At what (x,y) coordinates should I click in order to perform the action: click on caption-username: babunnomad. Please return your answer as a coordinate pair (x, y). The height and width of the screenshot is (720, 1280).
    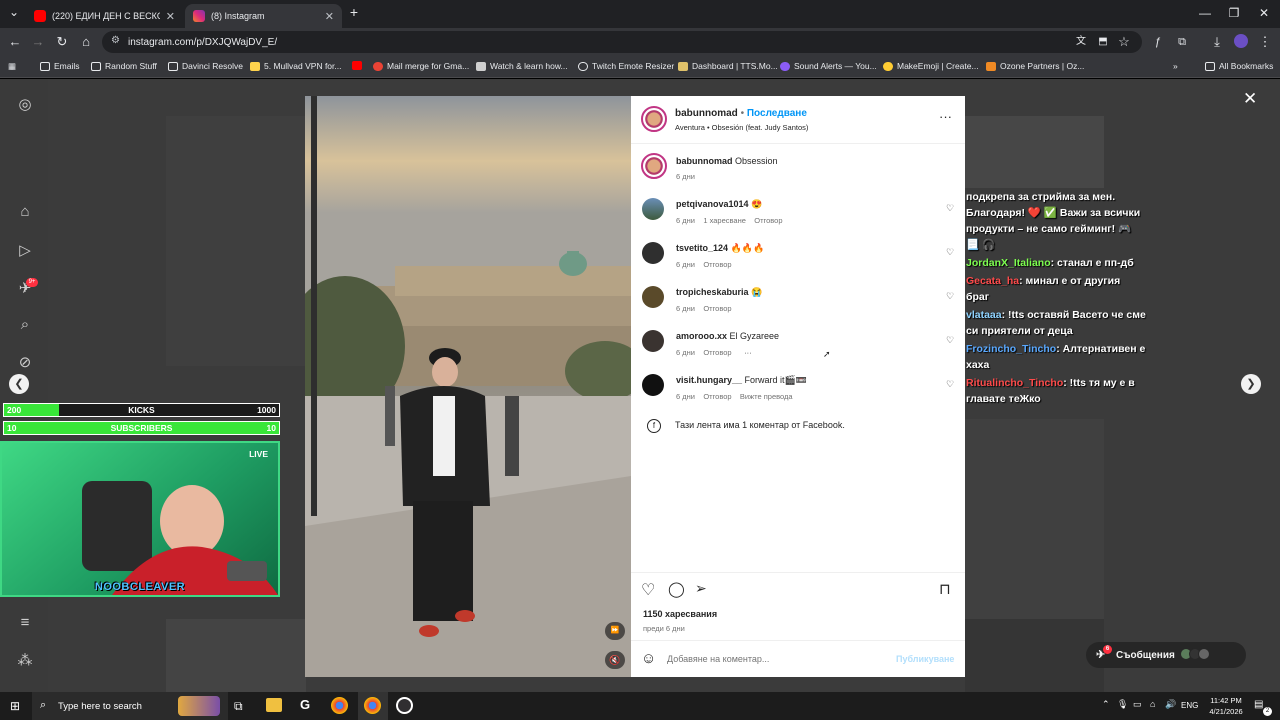
    Looking at the image, I should click on (704, 161).